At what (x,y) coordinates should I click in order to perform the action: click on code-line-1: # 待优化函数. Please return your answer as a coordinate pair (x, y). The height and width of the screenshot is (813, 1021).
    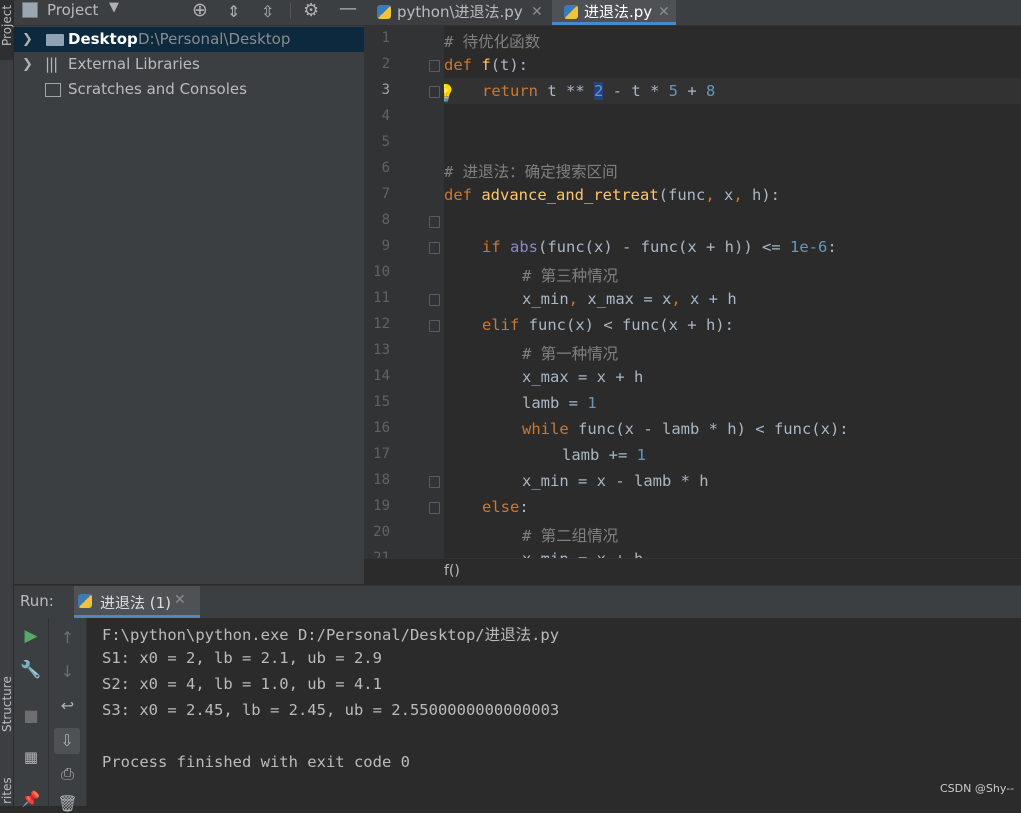
    Looking at the image, I should click on (492, 42).